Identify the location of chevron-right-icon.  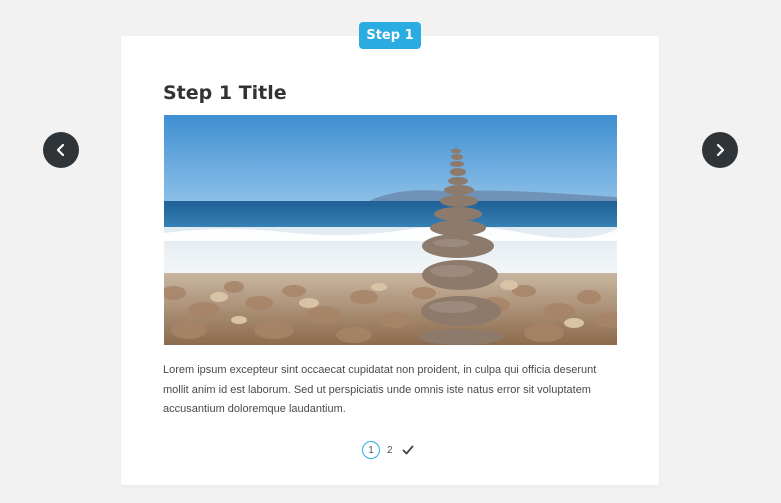
(720, 150).